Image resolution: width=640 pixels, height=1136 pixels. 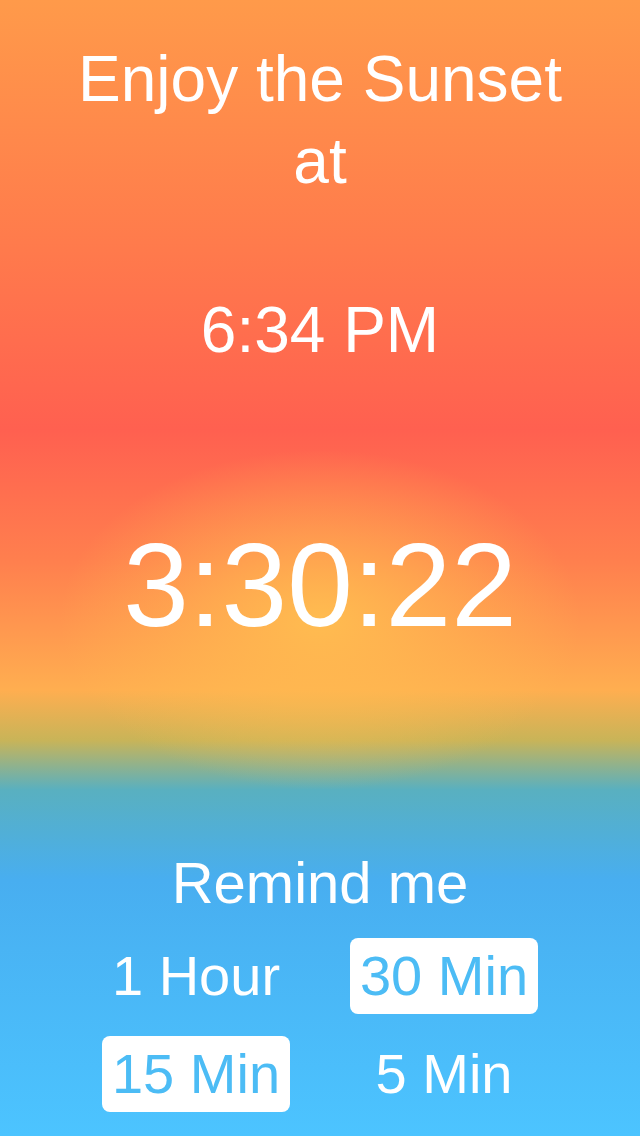 What do you see at coordinates (320, 120) in the screenshot?
I see `headline: Enjoy the Sunset at` at bounding box center [320, 120].